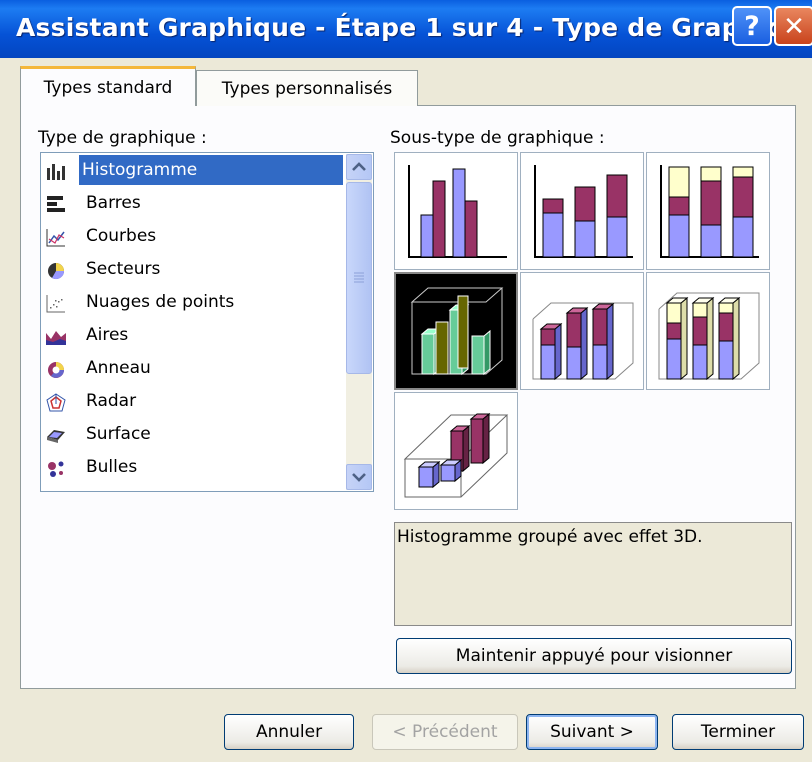  I want to click on subtype-stacked-column, so click(582, 211).